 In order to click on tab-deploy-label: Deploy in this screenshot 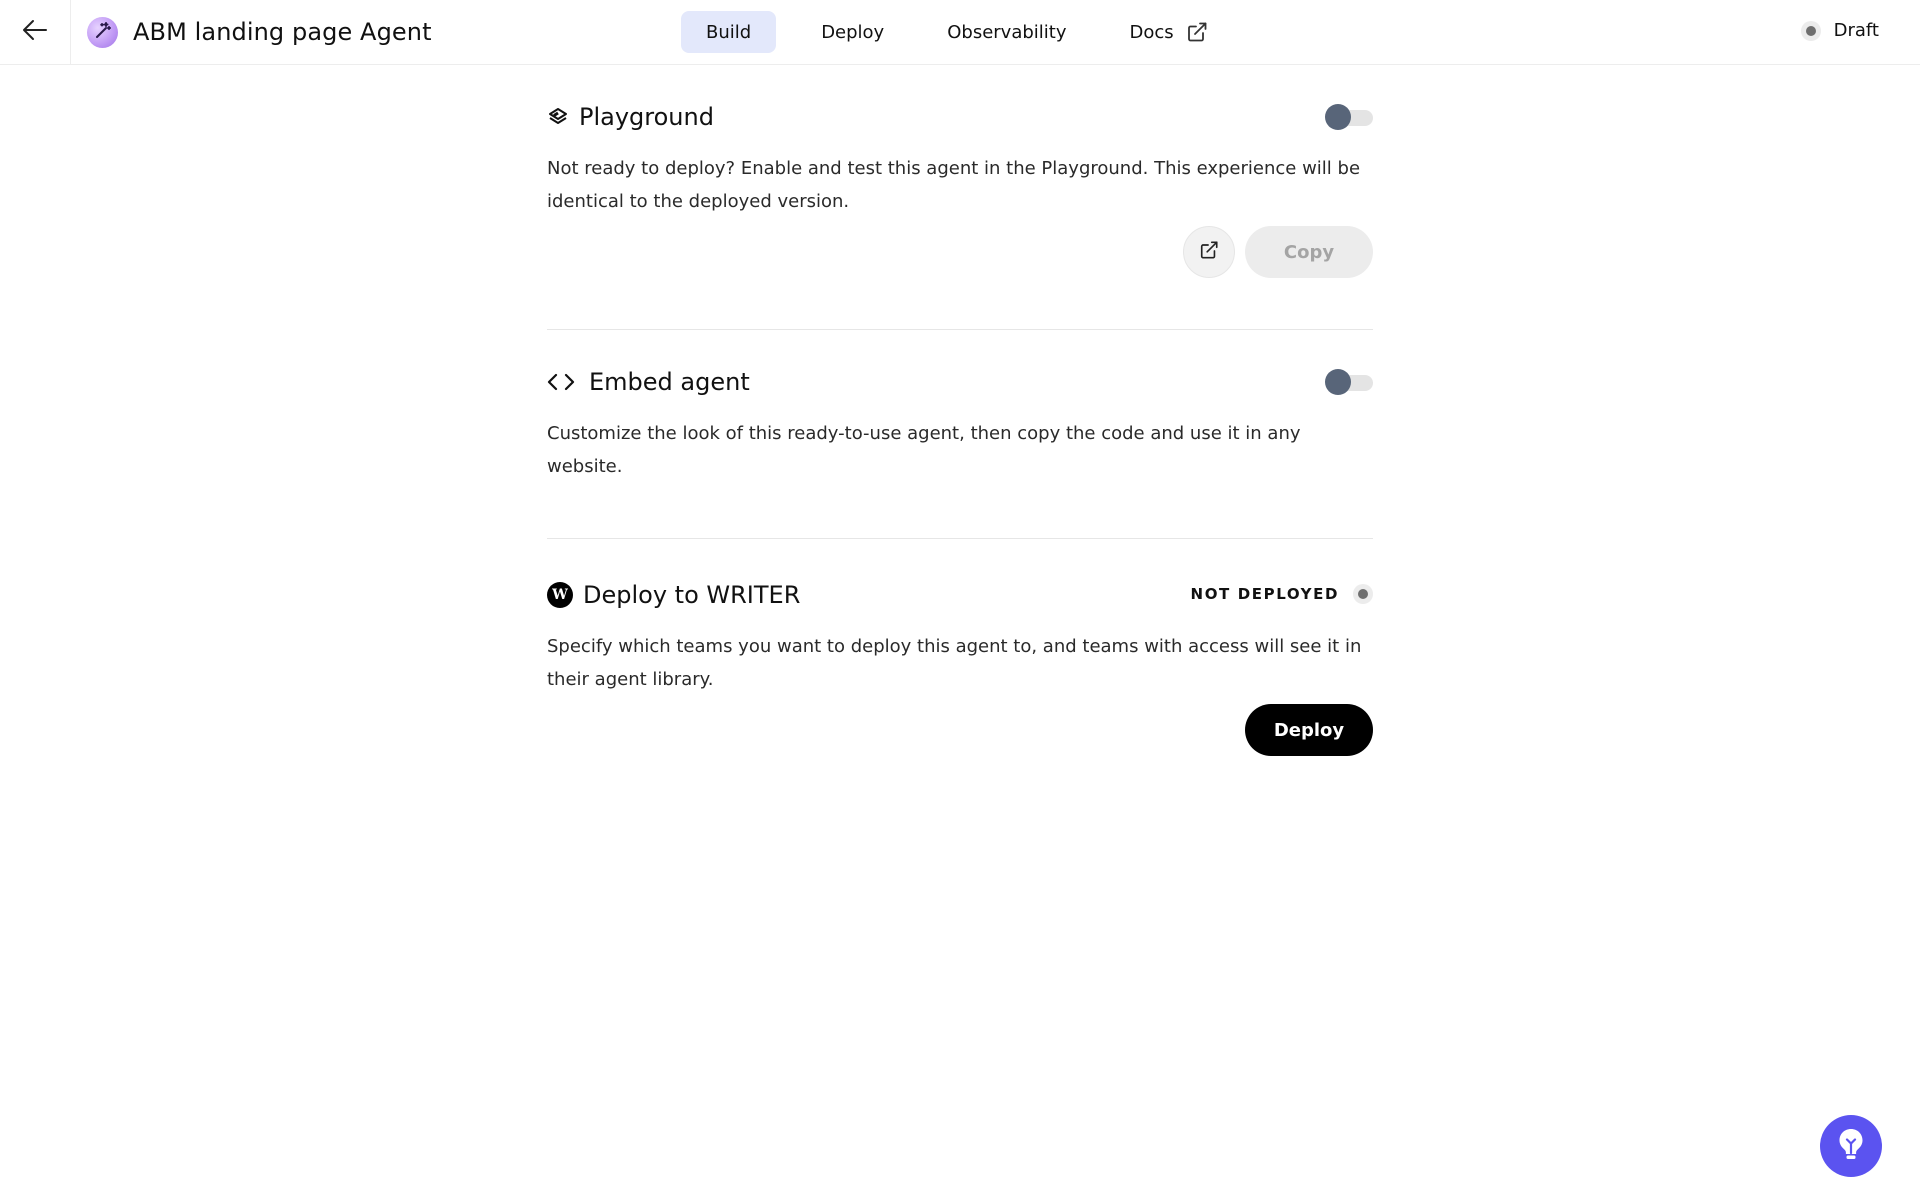, I will do `click(853, 32)`.